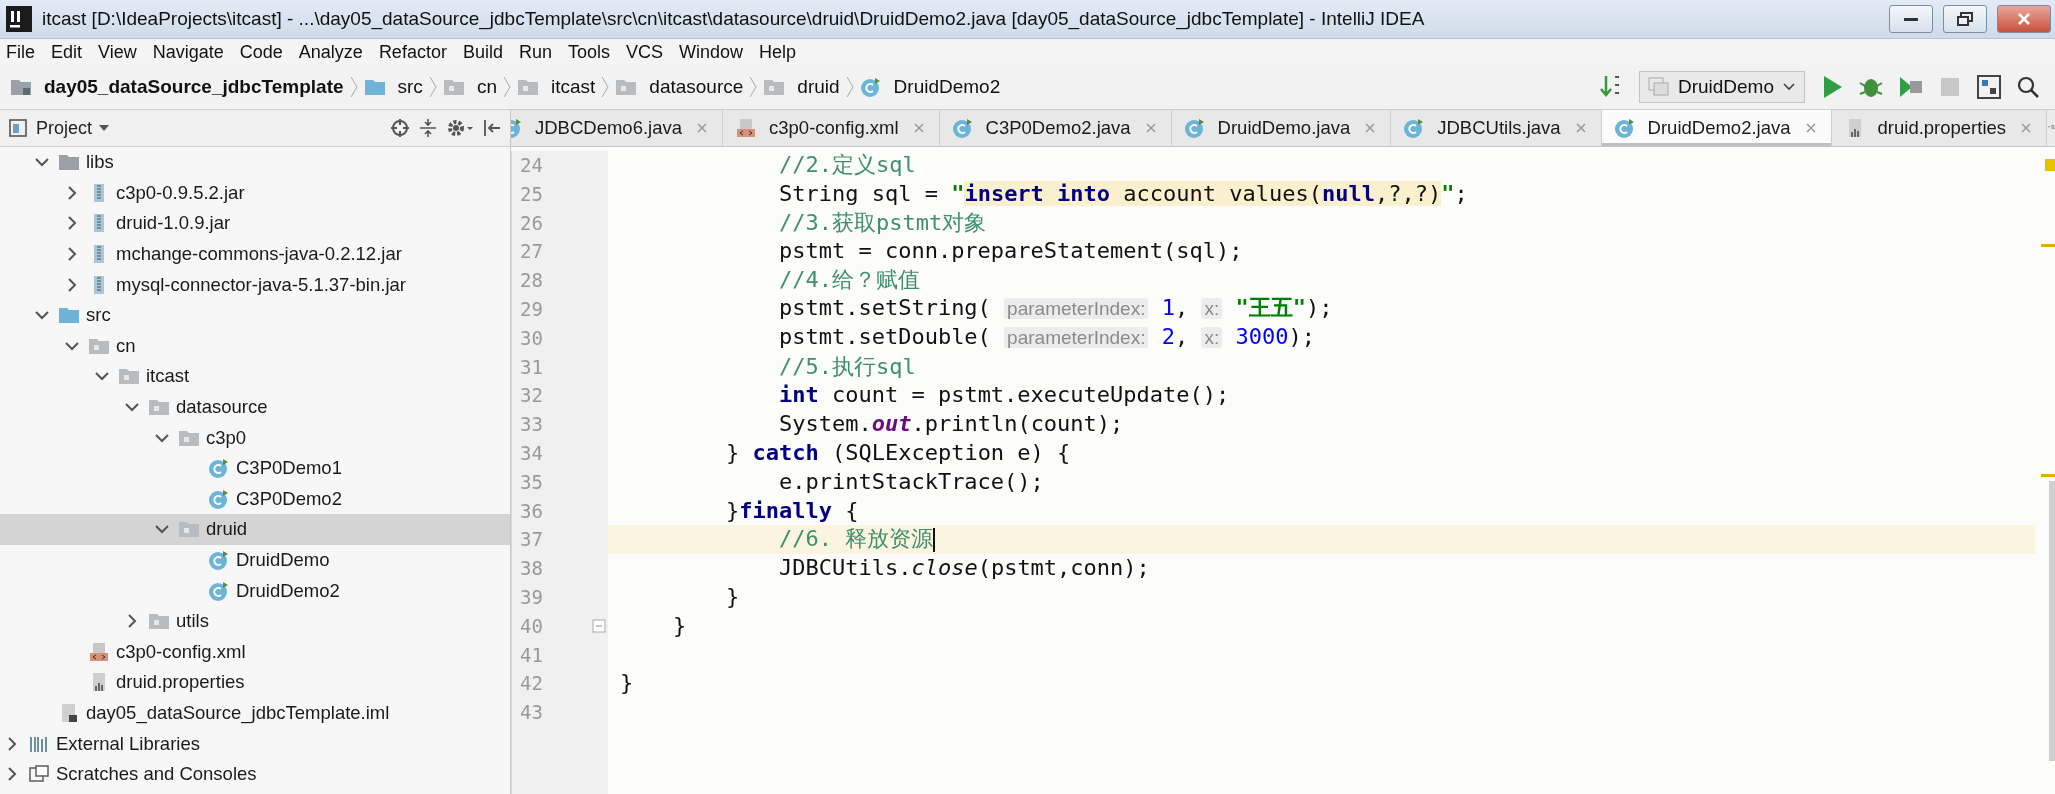  What do you see at coordinates (255, 437) in the screenshot?
I see `tree-item: c3p0` at bounding box center [255, 437].